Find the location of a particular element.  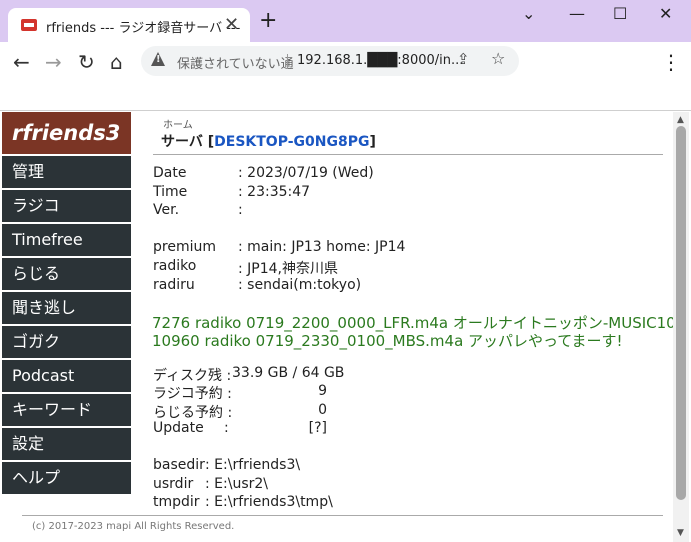

sidebar-item-gogaku: ゴガク is located at coordinates (66, 342).